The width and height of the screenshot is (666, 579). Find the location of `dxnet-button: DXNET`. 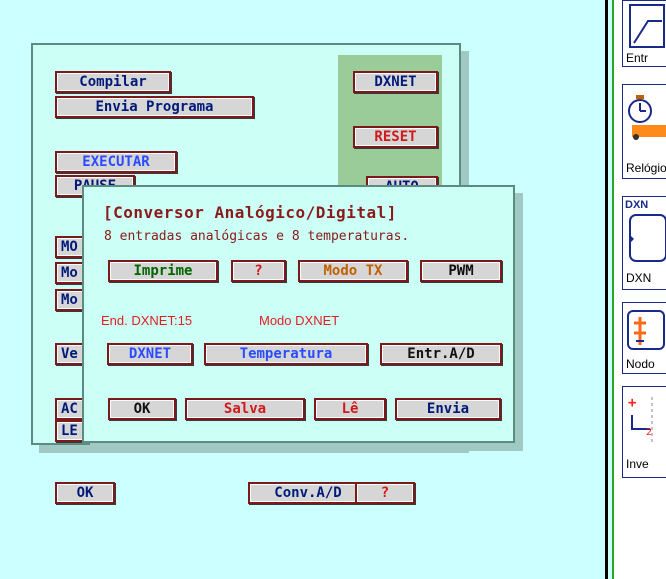

dxnet-button: DXNET is located at coordinates (395, 82).